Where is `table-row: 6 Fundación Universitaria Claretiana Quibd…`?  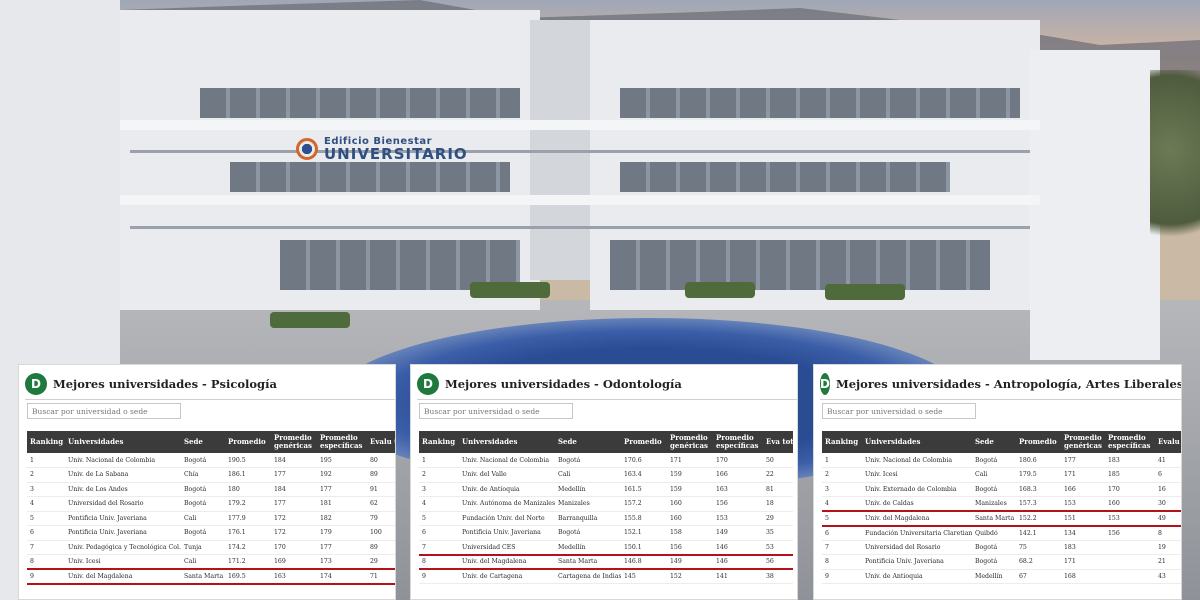 table-row: 6 Fundación Universitaria Claretiana Quibd… is located at coordinates (1001, 533).